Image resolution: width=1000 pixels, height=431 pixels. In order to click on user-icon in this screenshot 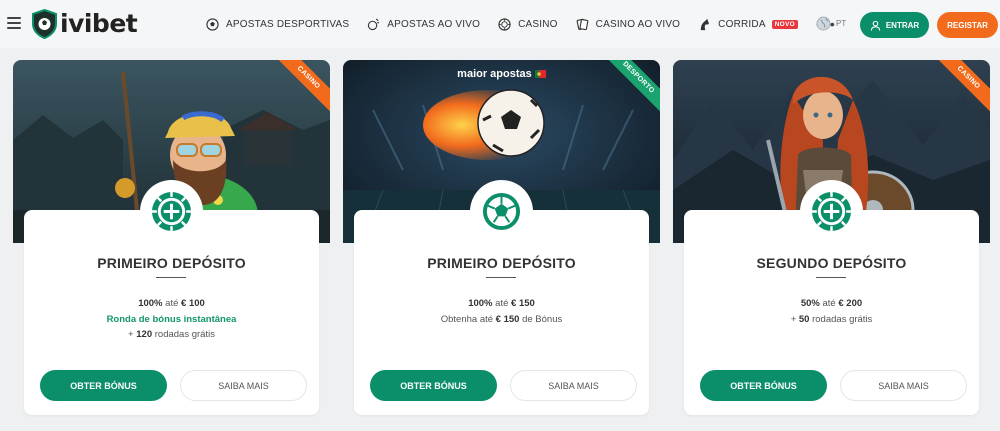, I will do `click(875, 25)`.